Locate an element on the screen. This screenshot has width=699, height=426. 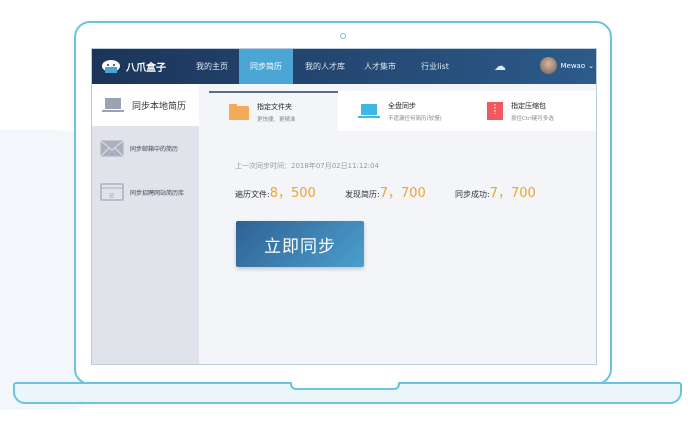
avatar is located at coordinates (549, 65).